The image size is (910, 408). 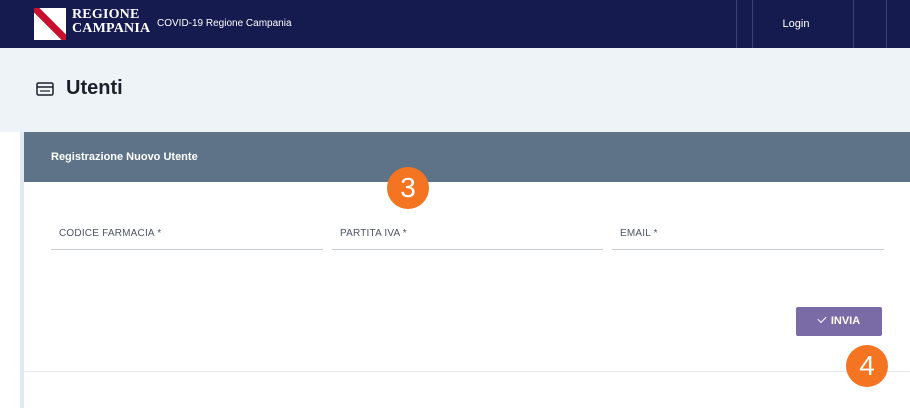 I want to click on regione-campania-logo-icon, so click(x=50, y=24).